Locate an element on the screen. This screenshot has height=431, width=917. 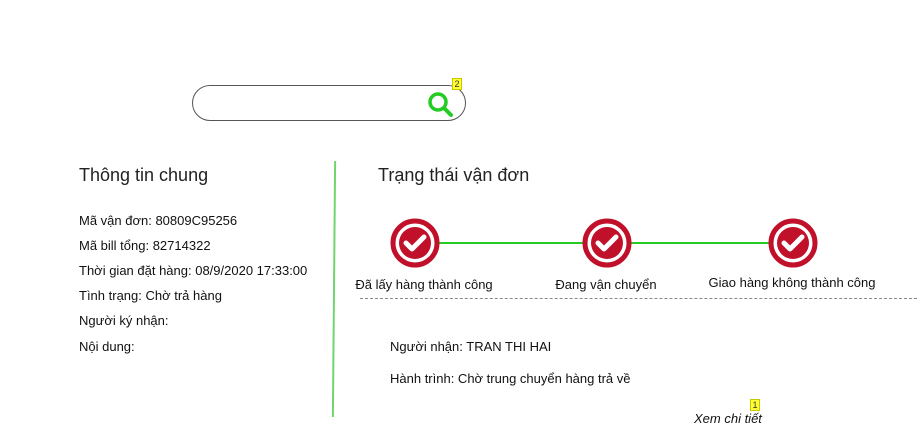
order-time: Thời gian đặt hàng: 08/9/2020 17:33:00 is located at coordinates (193, 270).